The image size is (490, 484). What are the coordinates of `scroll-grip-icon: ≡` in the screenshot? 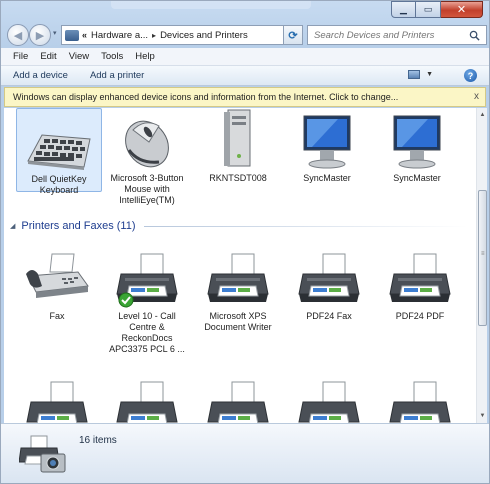 It's located at (483, 254).